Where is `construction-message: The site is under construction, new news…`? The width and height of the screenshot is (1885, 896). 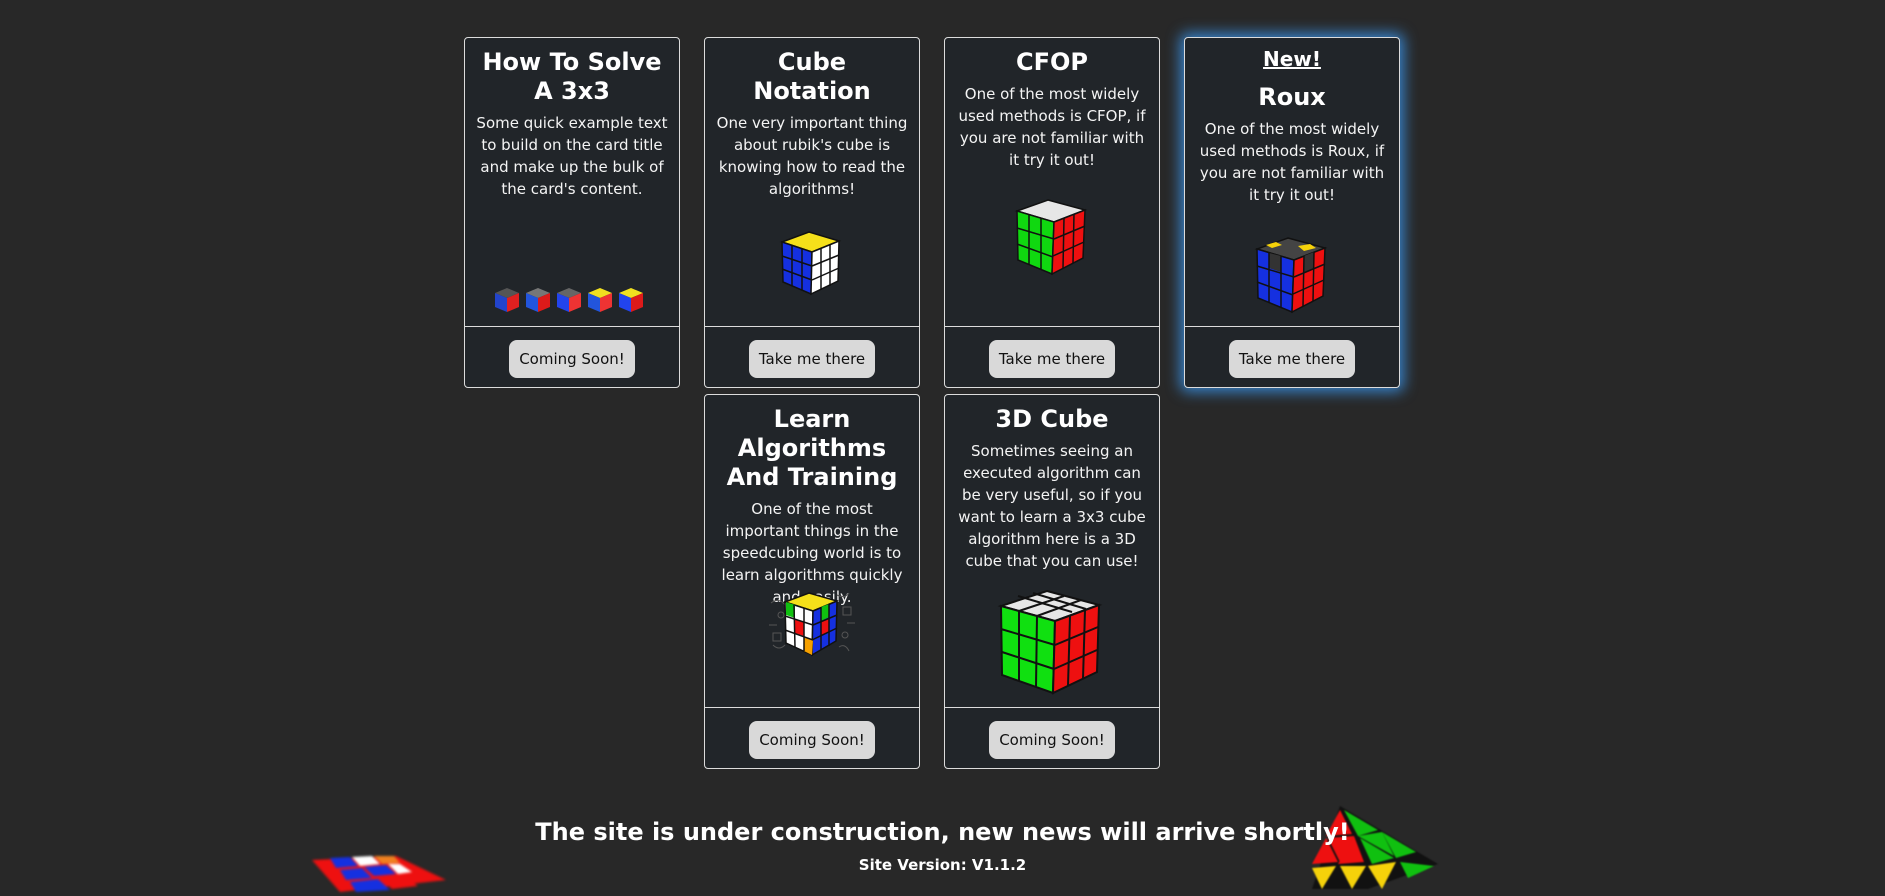 construction-message: The site is under construction, new news… is located at coordinates (942, 832).